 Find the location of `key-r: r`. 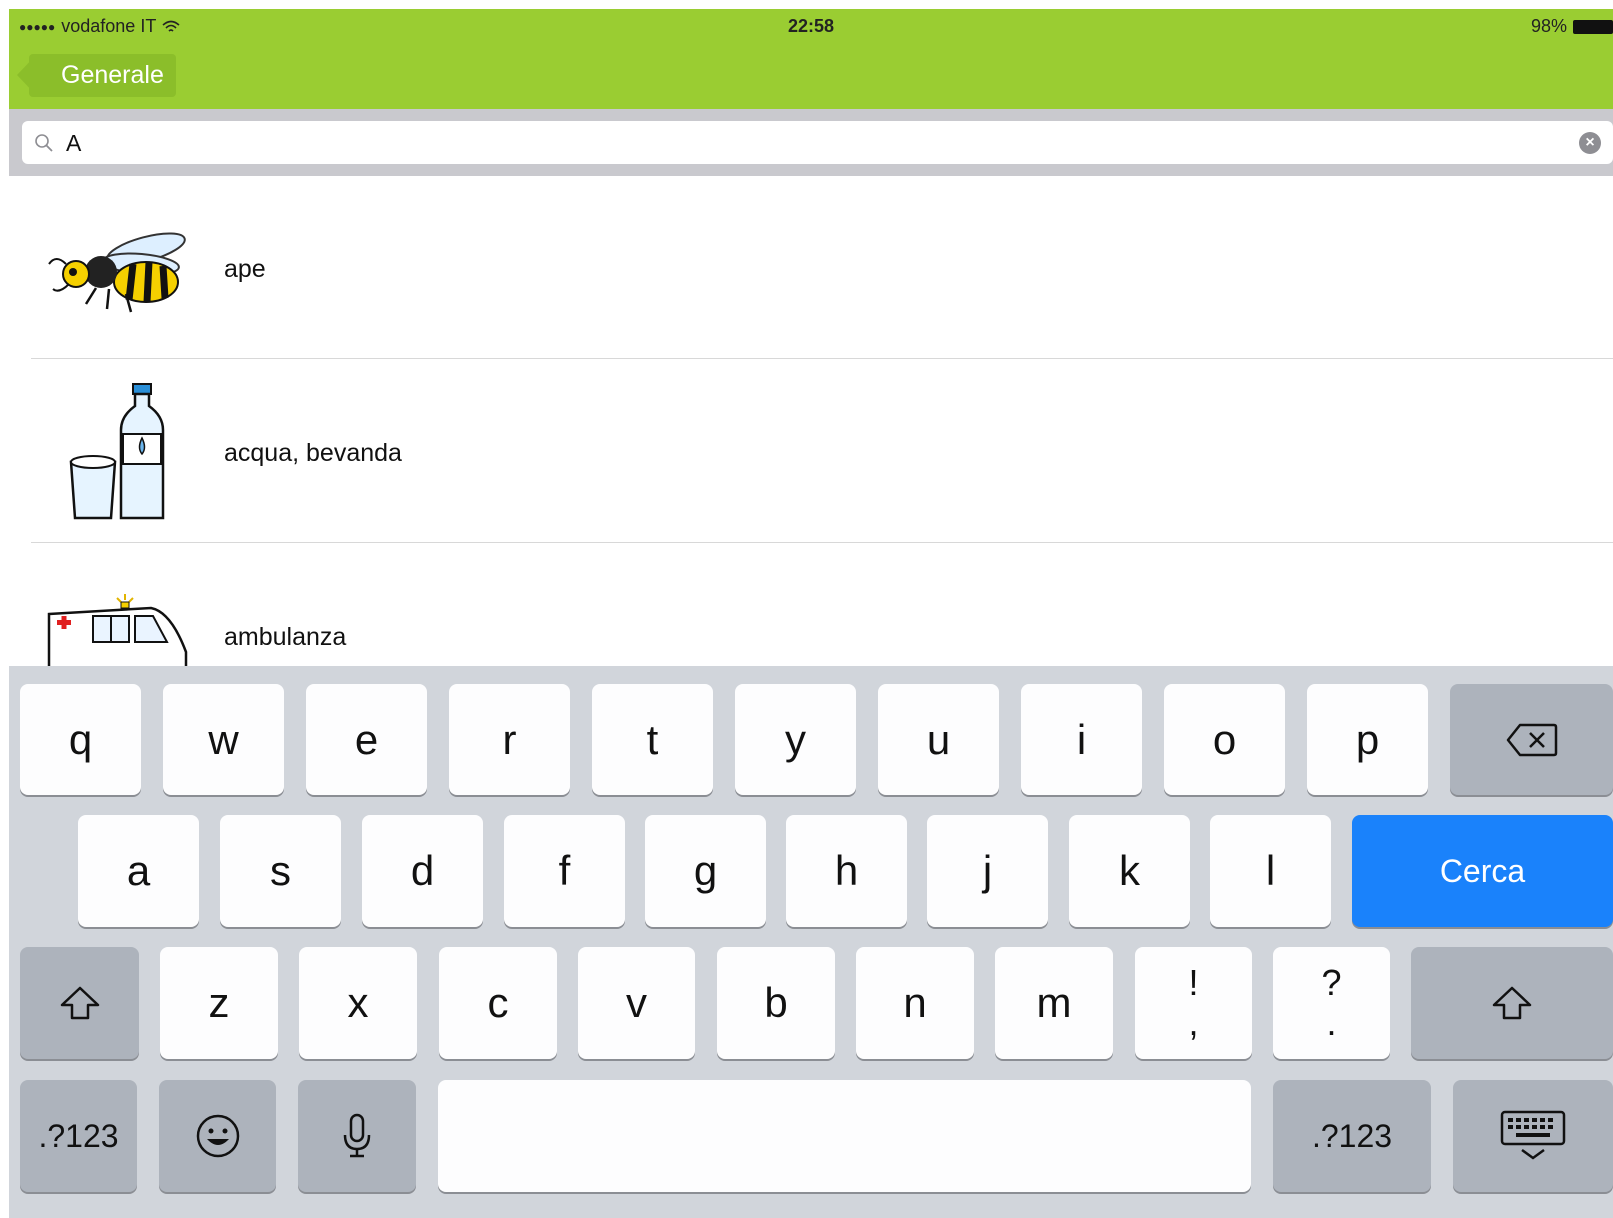

key-r: r is located at coordinates (509, 739).